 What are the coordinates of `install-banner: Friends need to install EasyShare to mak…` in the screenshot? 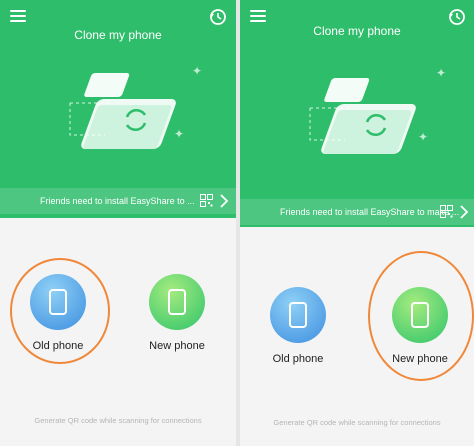 It's located at (357, 212).